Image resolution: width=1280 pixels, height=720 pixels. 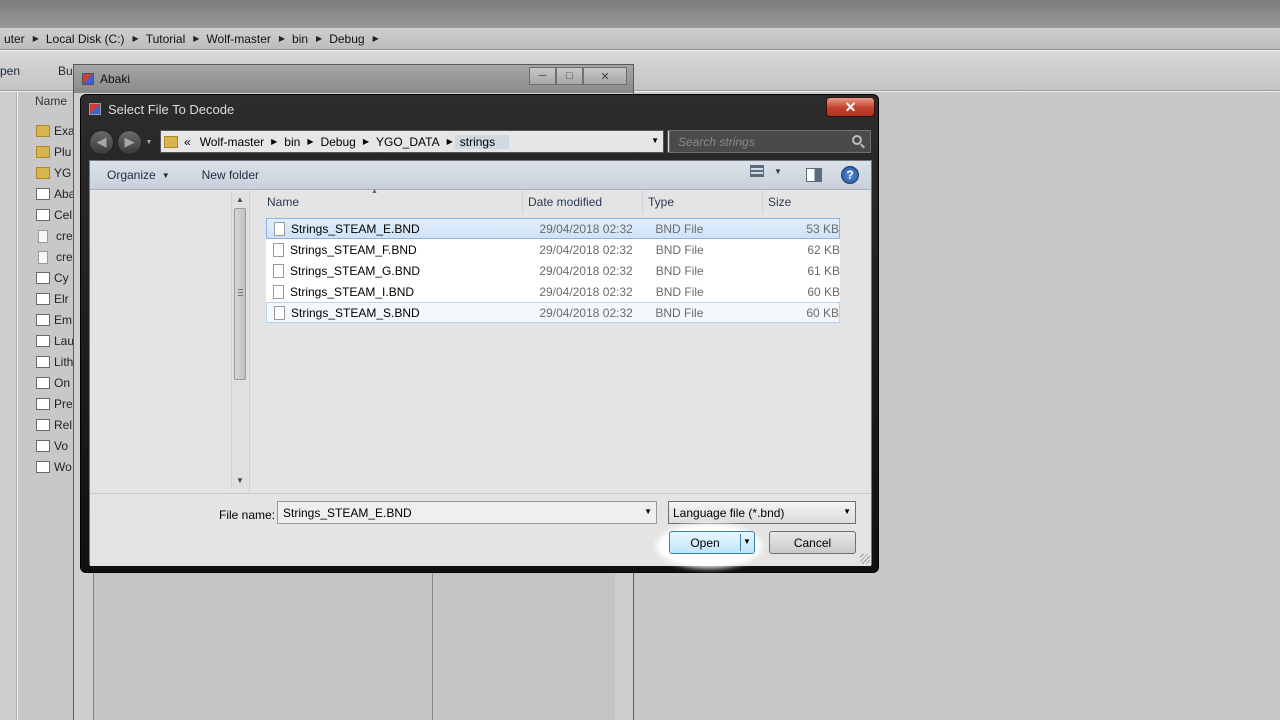 What do you see at coordinates (188, 142) in the screenshot?
I see `path-overflow: «` at bounding box center [188, 142].